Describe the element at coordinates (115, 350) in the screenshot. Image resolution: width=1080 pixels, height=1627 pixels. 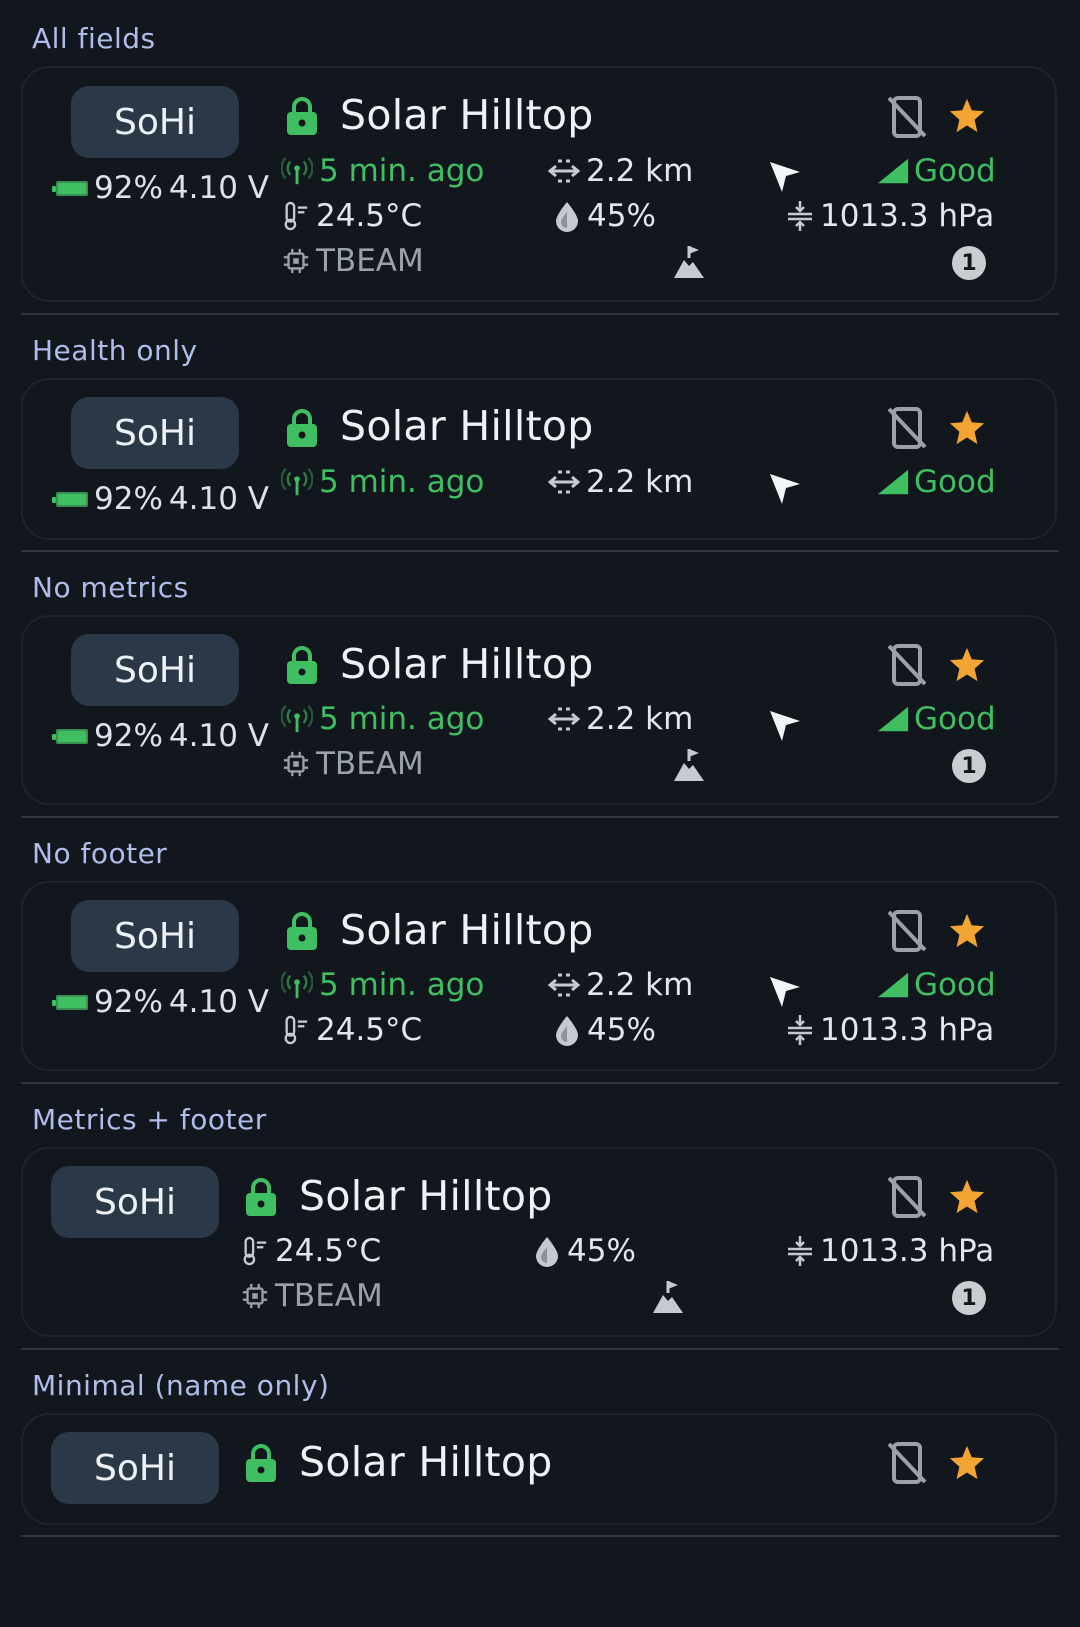
I see `section-title: Health only` at that location.